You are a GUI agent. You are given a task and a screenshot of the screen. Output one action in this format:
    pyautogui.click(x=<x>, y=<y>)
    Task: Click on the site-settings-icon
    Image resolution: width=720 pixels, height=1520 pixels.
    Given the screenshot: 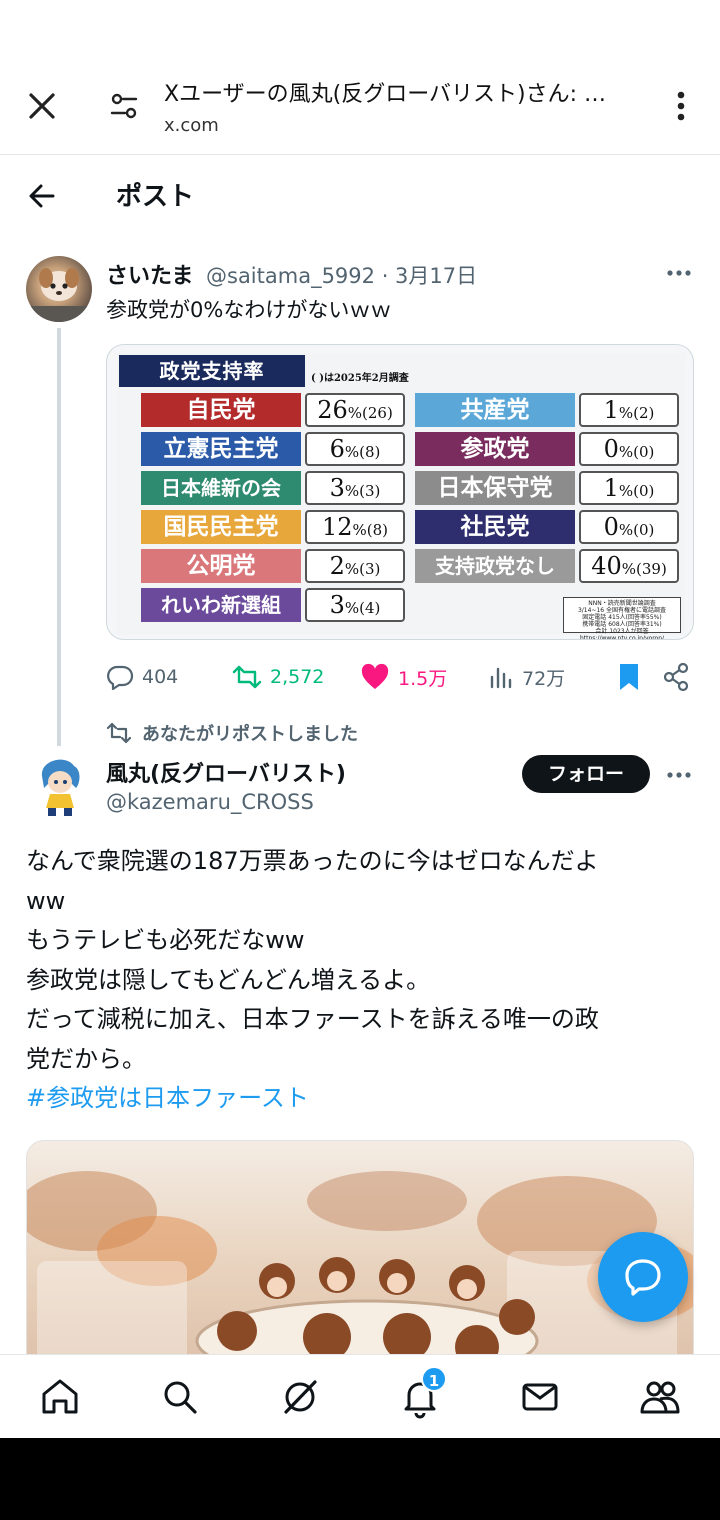 What is the action you would take?
    pyautogui.click(x=124, y=106)
    